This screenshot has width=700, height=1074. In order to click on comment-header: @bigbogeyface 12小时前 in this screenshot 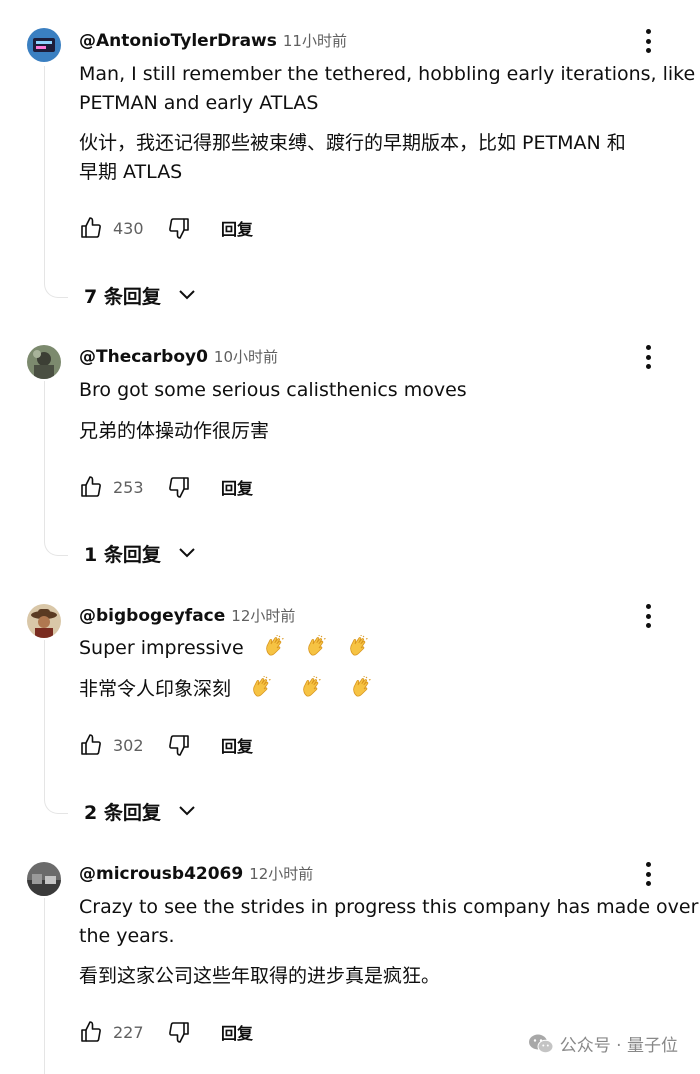, I will do `click(187, 617)`.